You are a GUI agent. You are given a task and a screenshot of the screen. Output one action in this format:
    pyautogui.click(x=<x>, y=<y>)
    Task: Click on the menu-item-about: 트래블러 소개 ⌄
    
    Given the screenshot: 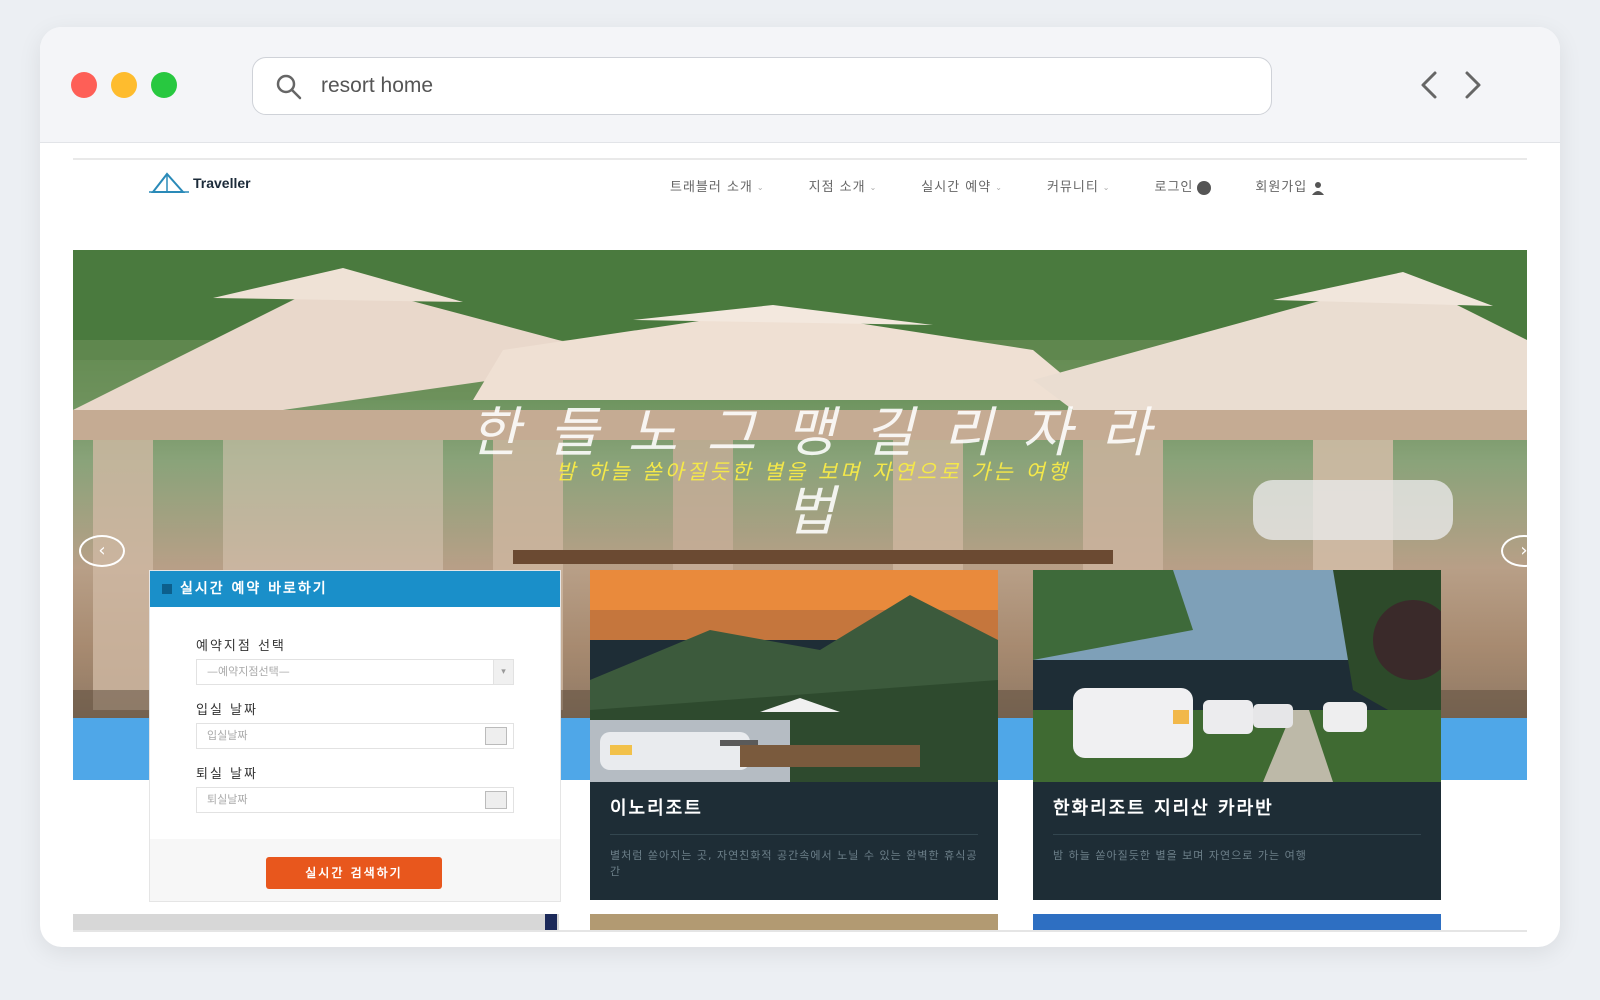 What is the action you would take?
    pyautogui.click(x=717, y=188)
    